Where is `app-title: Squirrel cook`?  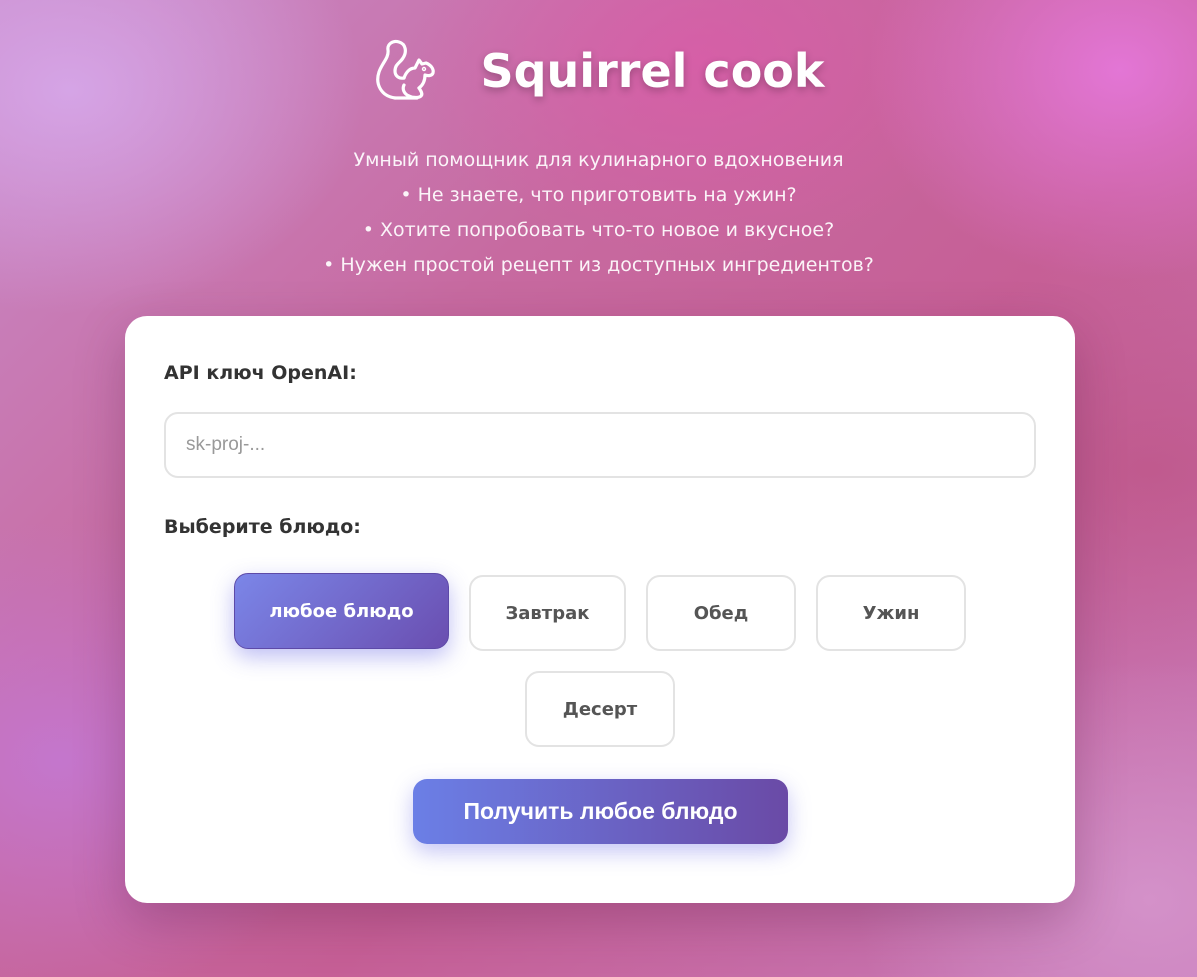 app-title: Squirrel cook is located at coordinates (652, 71).